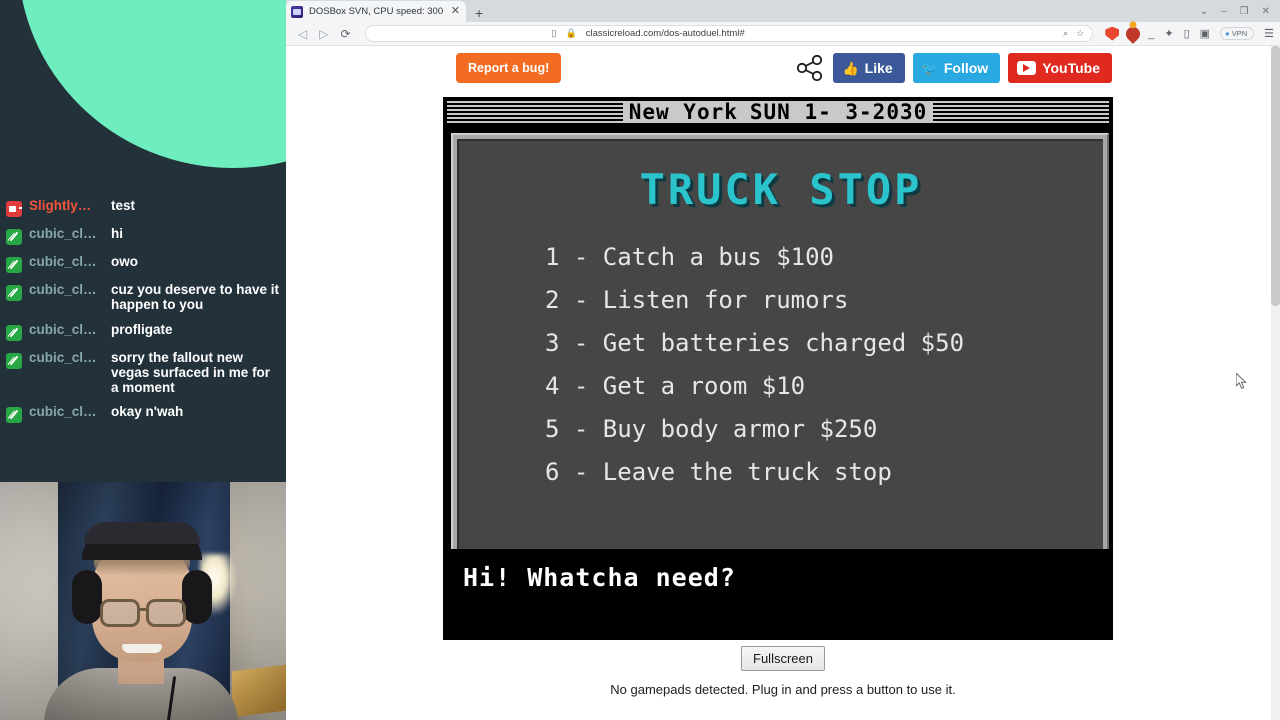  Describe the element at coordinates (345, 34) in the screenshot. I see `reload-icon: ⟳` at that location.